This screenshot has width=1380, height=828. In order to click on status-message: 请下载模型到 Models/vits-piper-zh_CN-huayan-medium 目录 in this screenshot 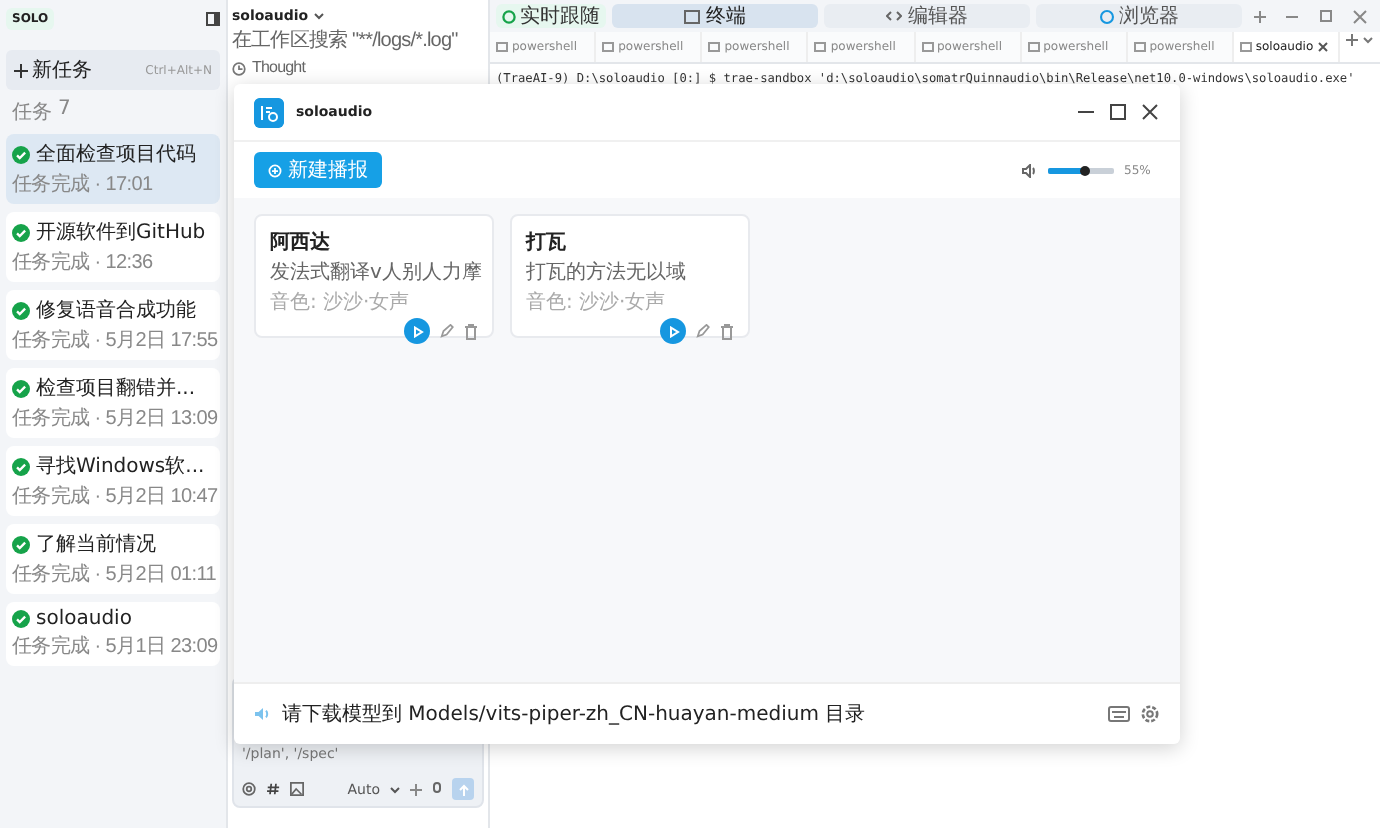, I will do `click(575, 714)`.